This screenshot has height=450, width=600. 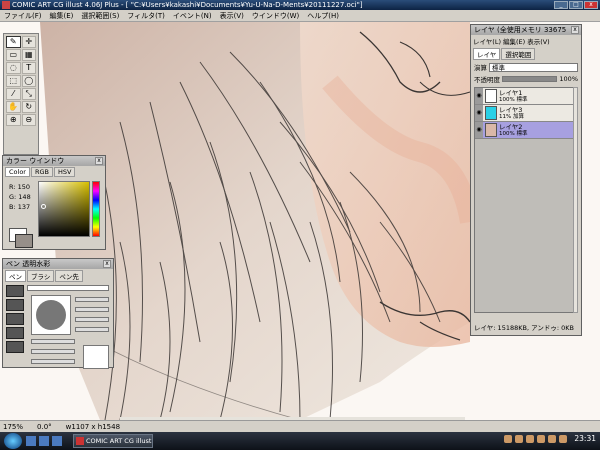 What do you see at coordinates (530, 79) in the screenshot?
I see `opacity-slider` at bounding box center [530, 79].